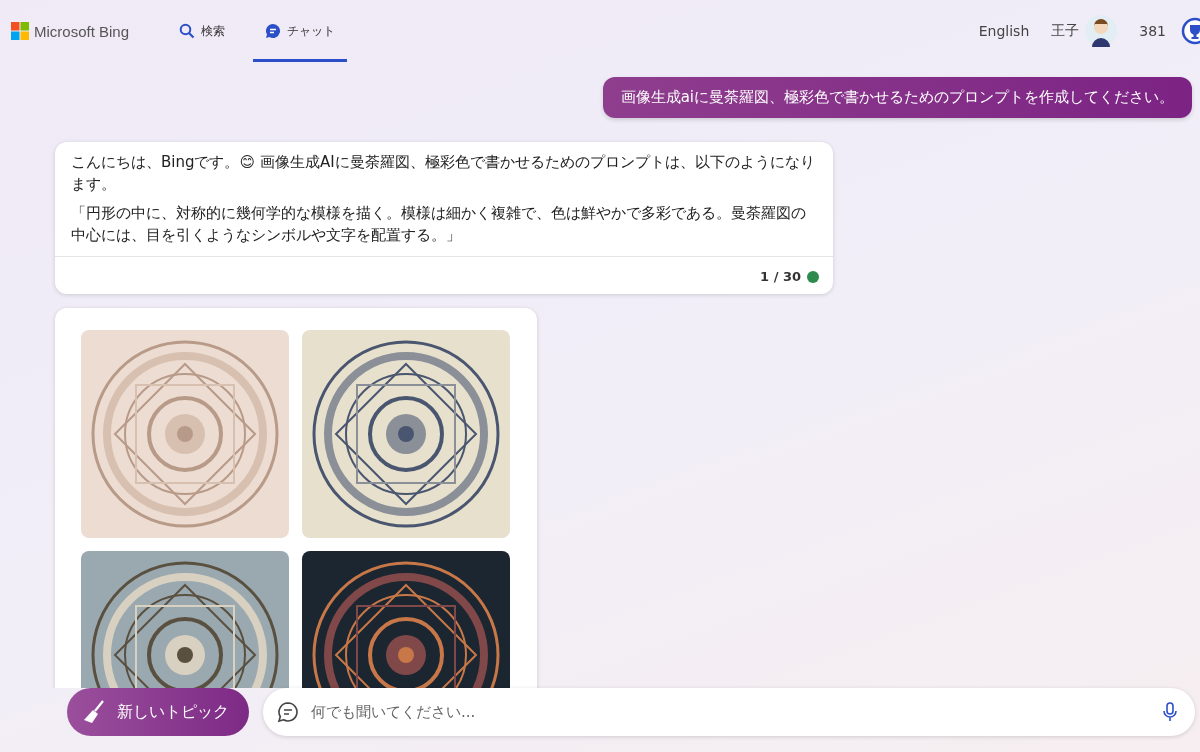 The height and width of the screenshot is (752, 1200). I want to click on broom-icon, so click(94, 712).